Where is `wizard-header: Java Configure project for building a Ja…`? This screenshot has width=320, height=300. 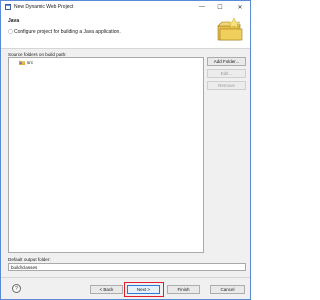 wizard-header: Java Configure project for building a Ja… is located at coordinates (125, 31).